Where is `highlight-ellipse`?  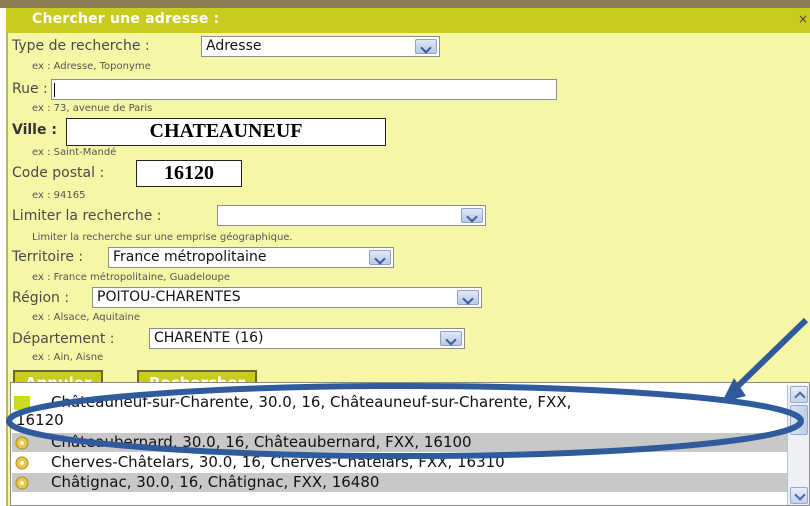 highlight-ellipse is located at coordinates (405, 421).